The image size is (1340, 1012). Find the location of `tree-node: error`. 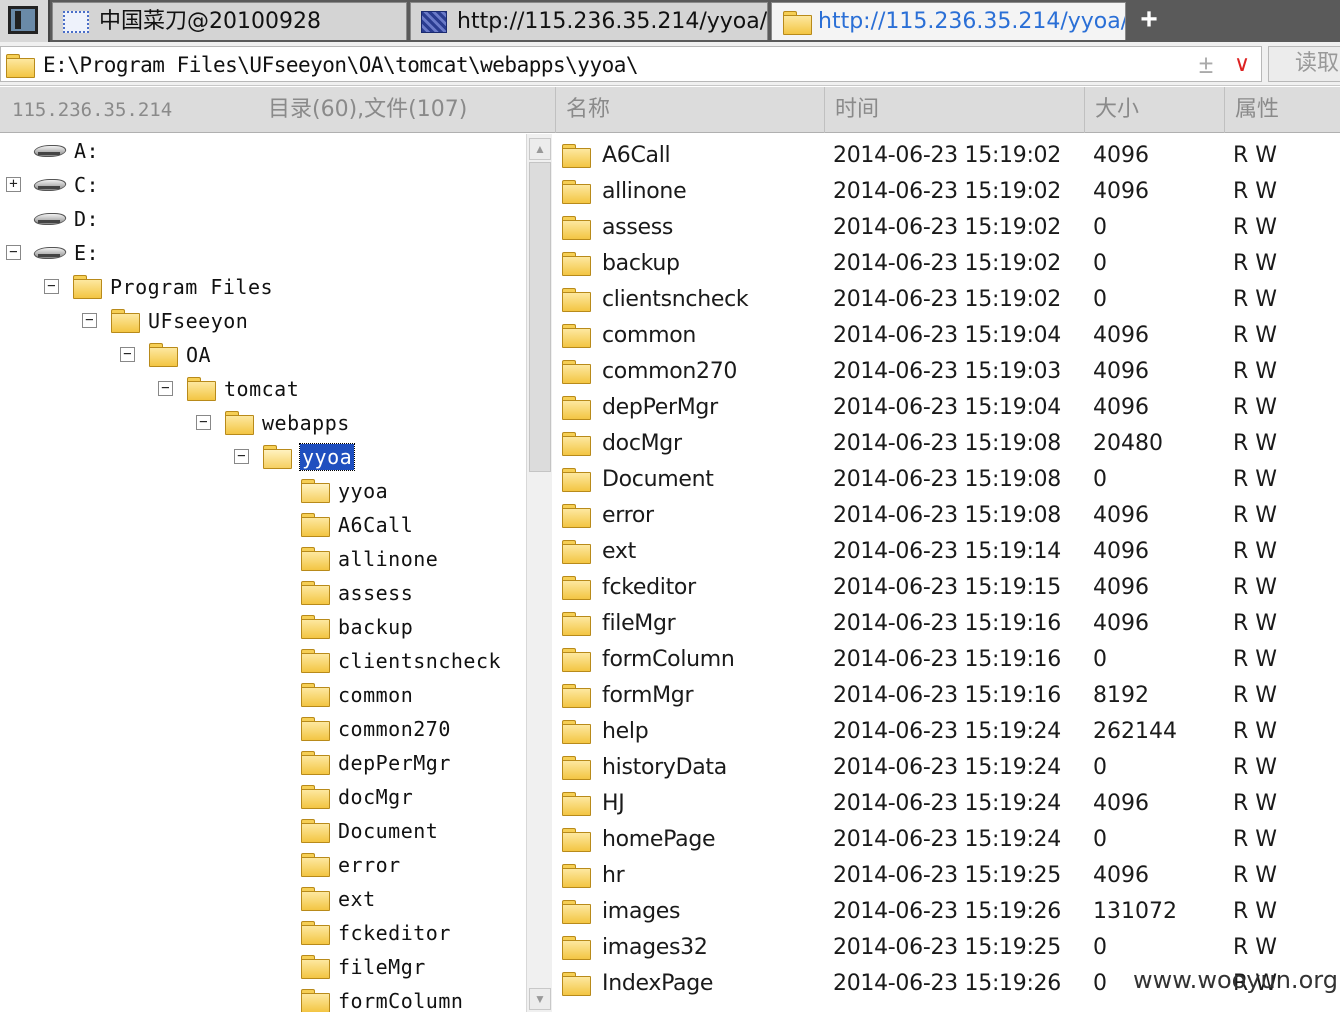

tree-node: error is located at coordinates (263, 865).